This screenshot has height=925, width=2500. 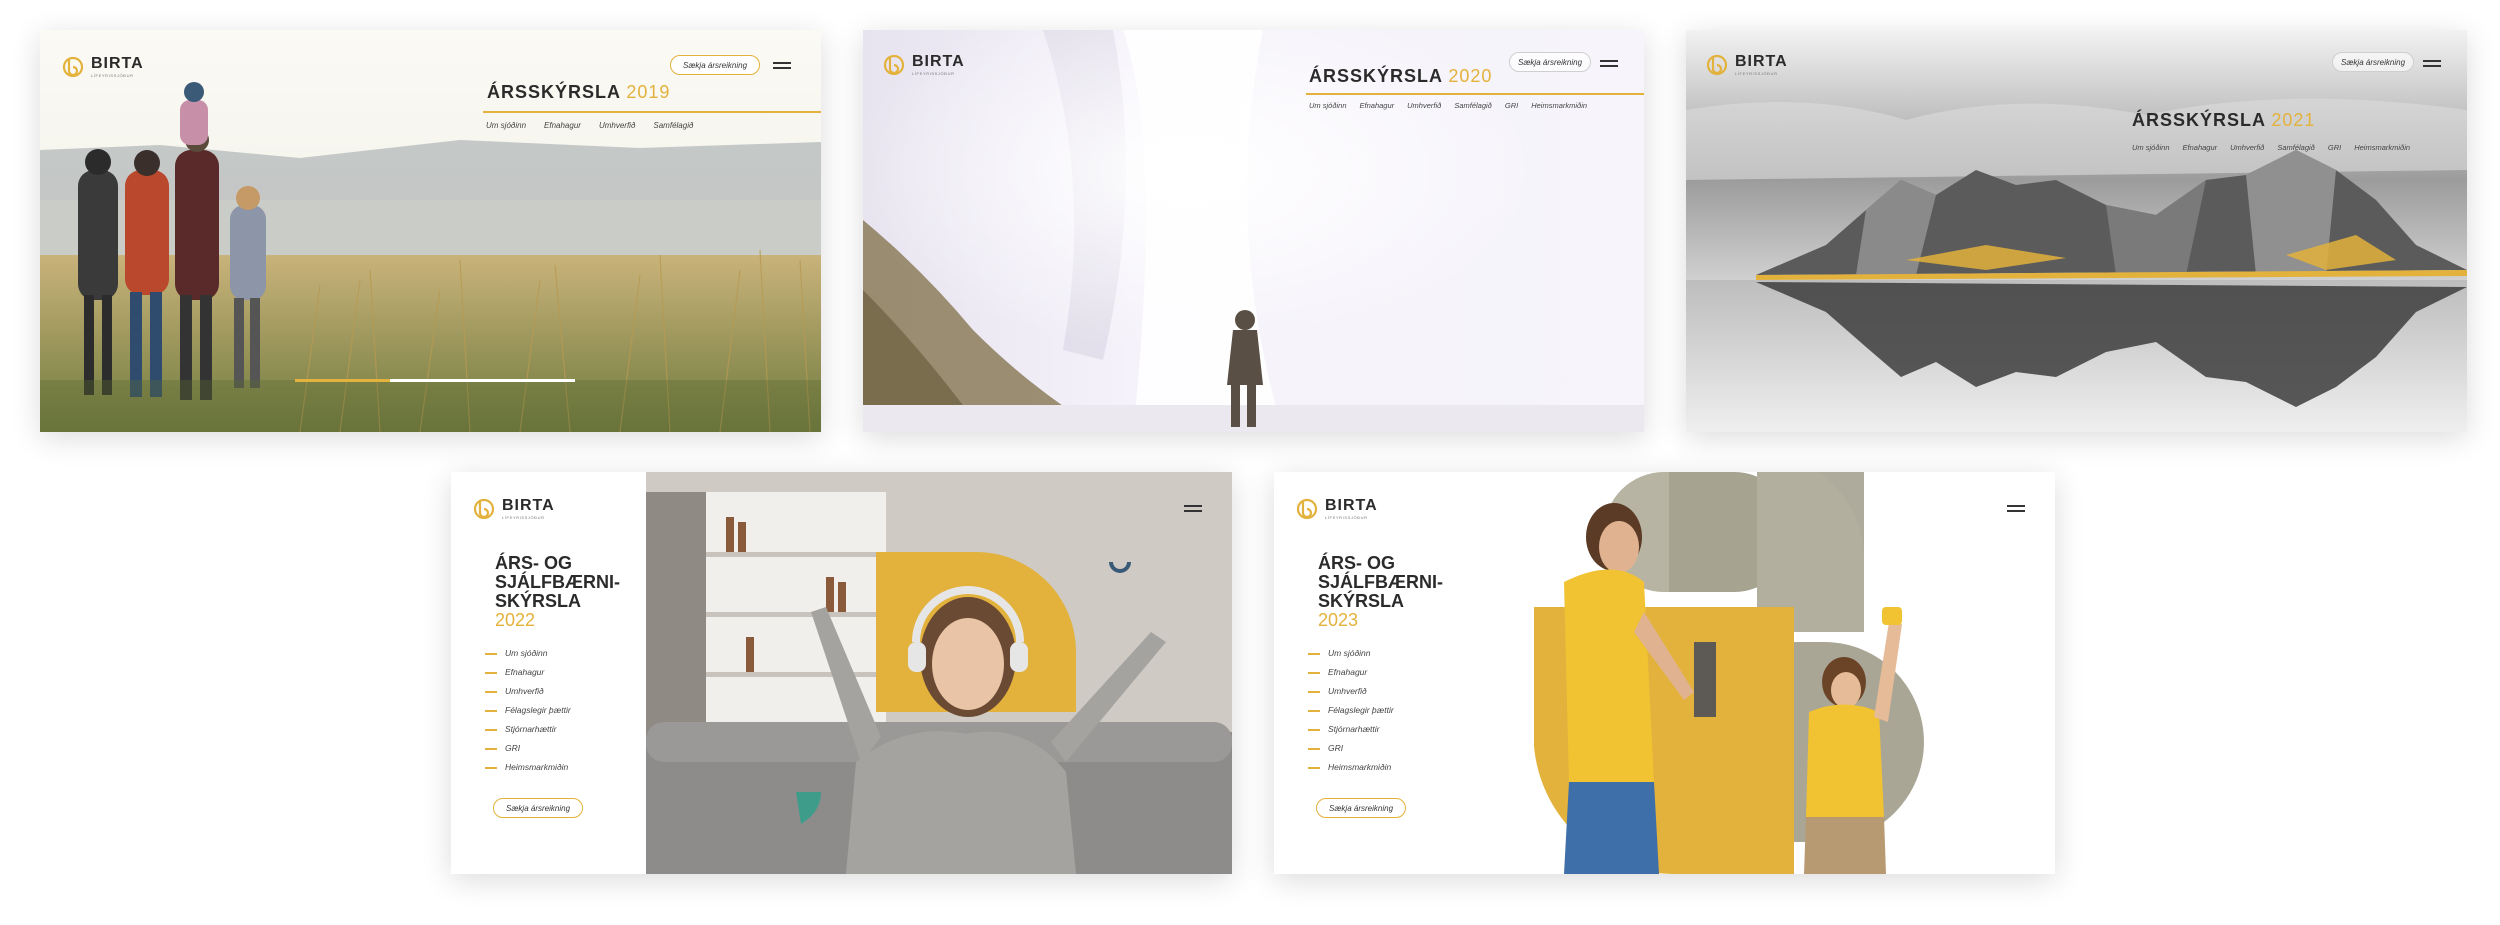 I want to click on hero-photo-family-meadow, so click(x=430, y=231).